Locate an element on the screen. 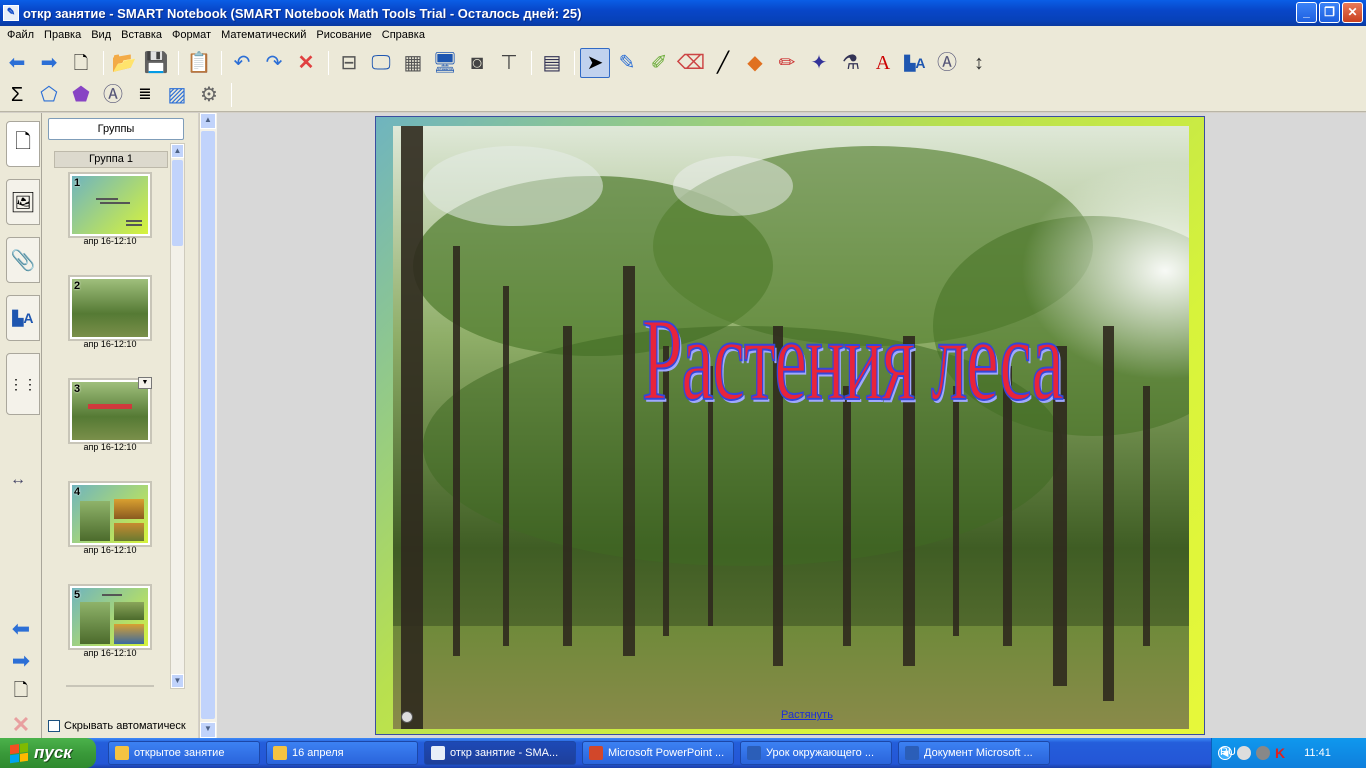 The width and height of the screenshot is (1366, 768). add-page-icon: 🗋 is located at coordinates (21, 693).